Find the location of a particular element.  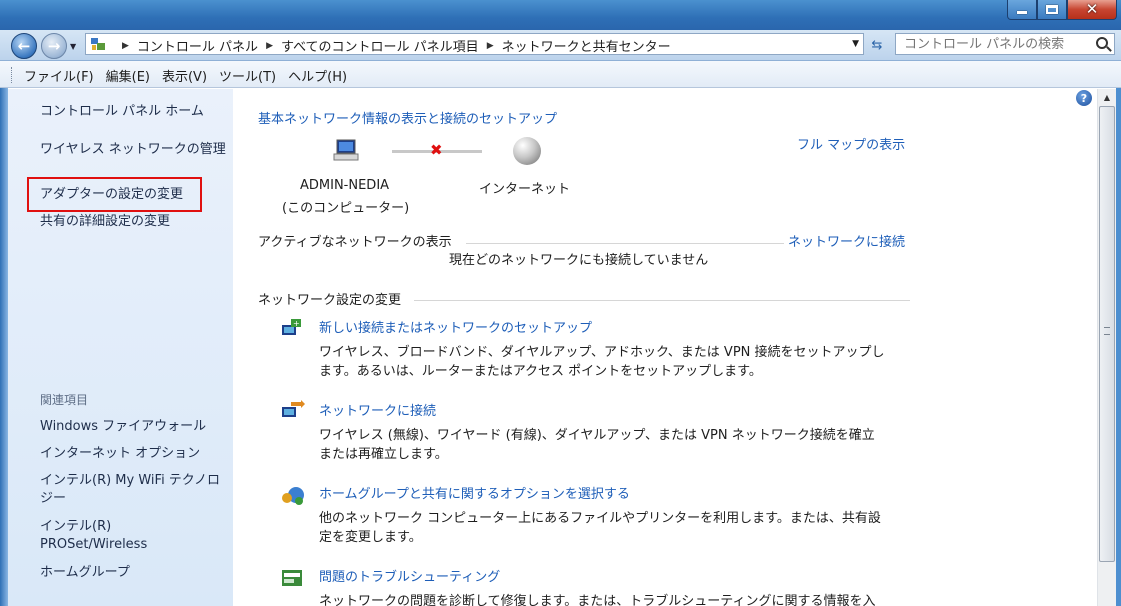

scroll-up-button: ▲ is located at coordinates (1107, 97).